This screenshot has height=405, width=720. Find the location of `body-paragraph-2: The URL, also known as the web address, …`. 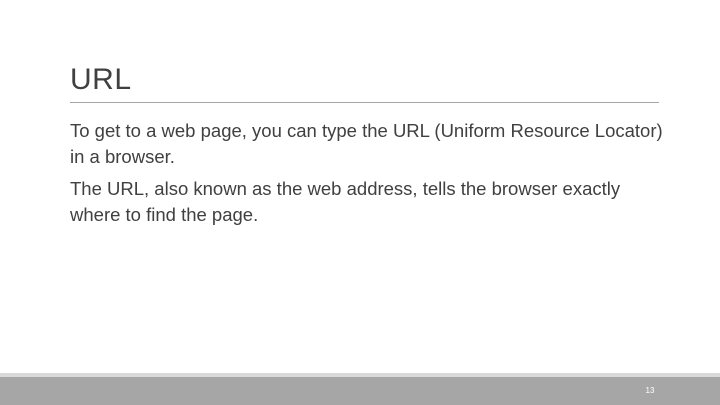

body-paragraph-2: The URL, also known as the web address, … is located at coordinates (345, 201).